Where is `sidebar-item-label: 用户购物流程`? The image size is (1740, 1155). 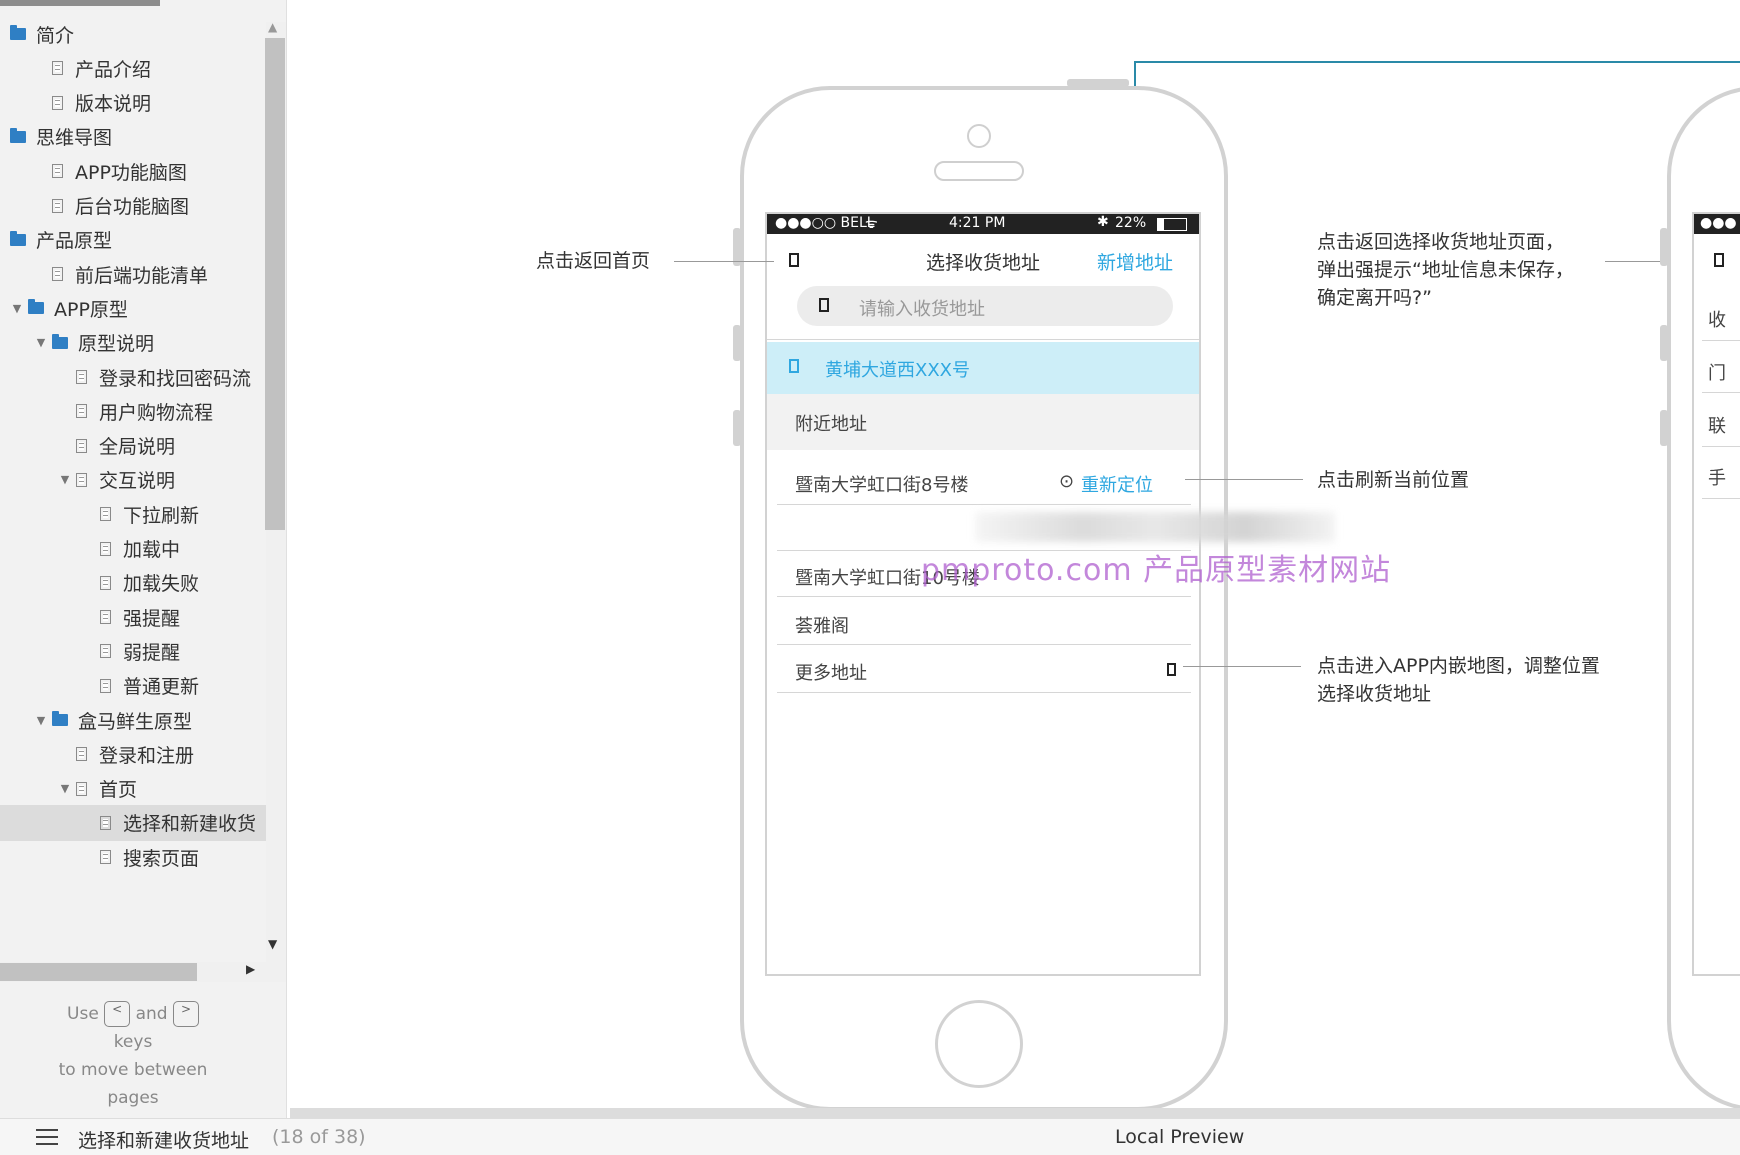
sidebar-item-label: 用户购物流程 is located at coordinates (156, 412).